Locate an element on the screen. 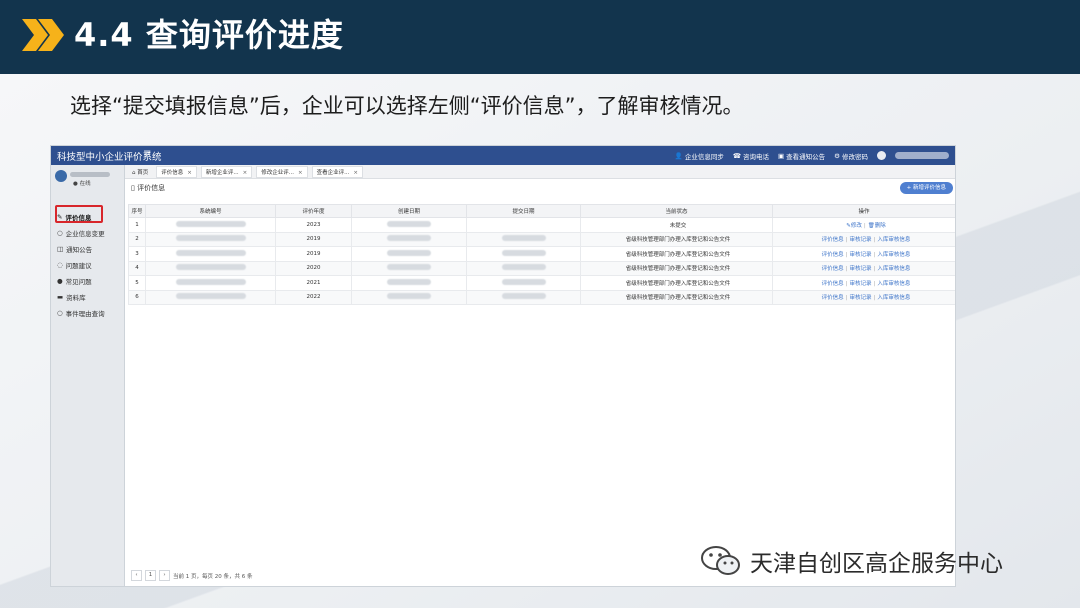 This screenshot has height=608, width=1080. user-name-blurred is located at coordinates (922, 155).